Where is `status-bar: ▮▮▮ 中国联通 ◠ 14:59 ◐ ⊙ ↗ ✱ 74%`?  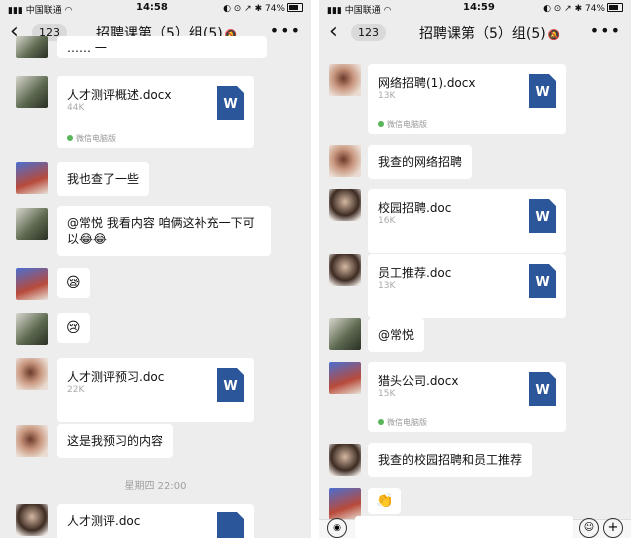 status-bar: ▮▮▮ 中国联通 ◠ 14:59 ◐ ⊙ ↗ ✱ 74% is located at coordinates (475, 8).